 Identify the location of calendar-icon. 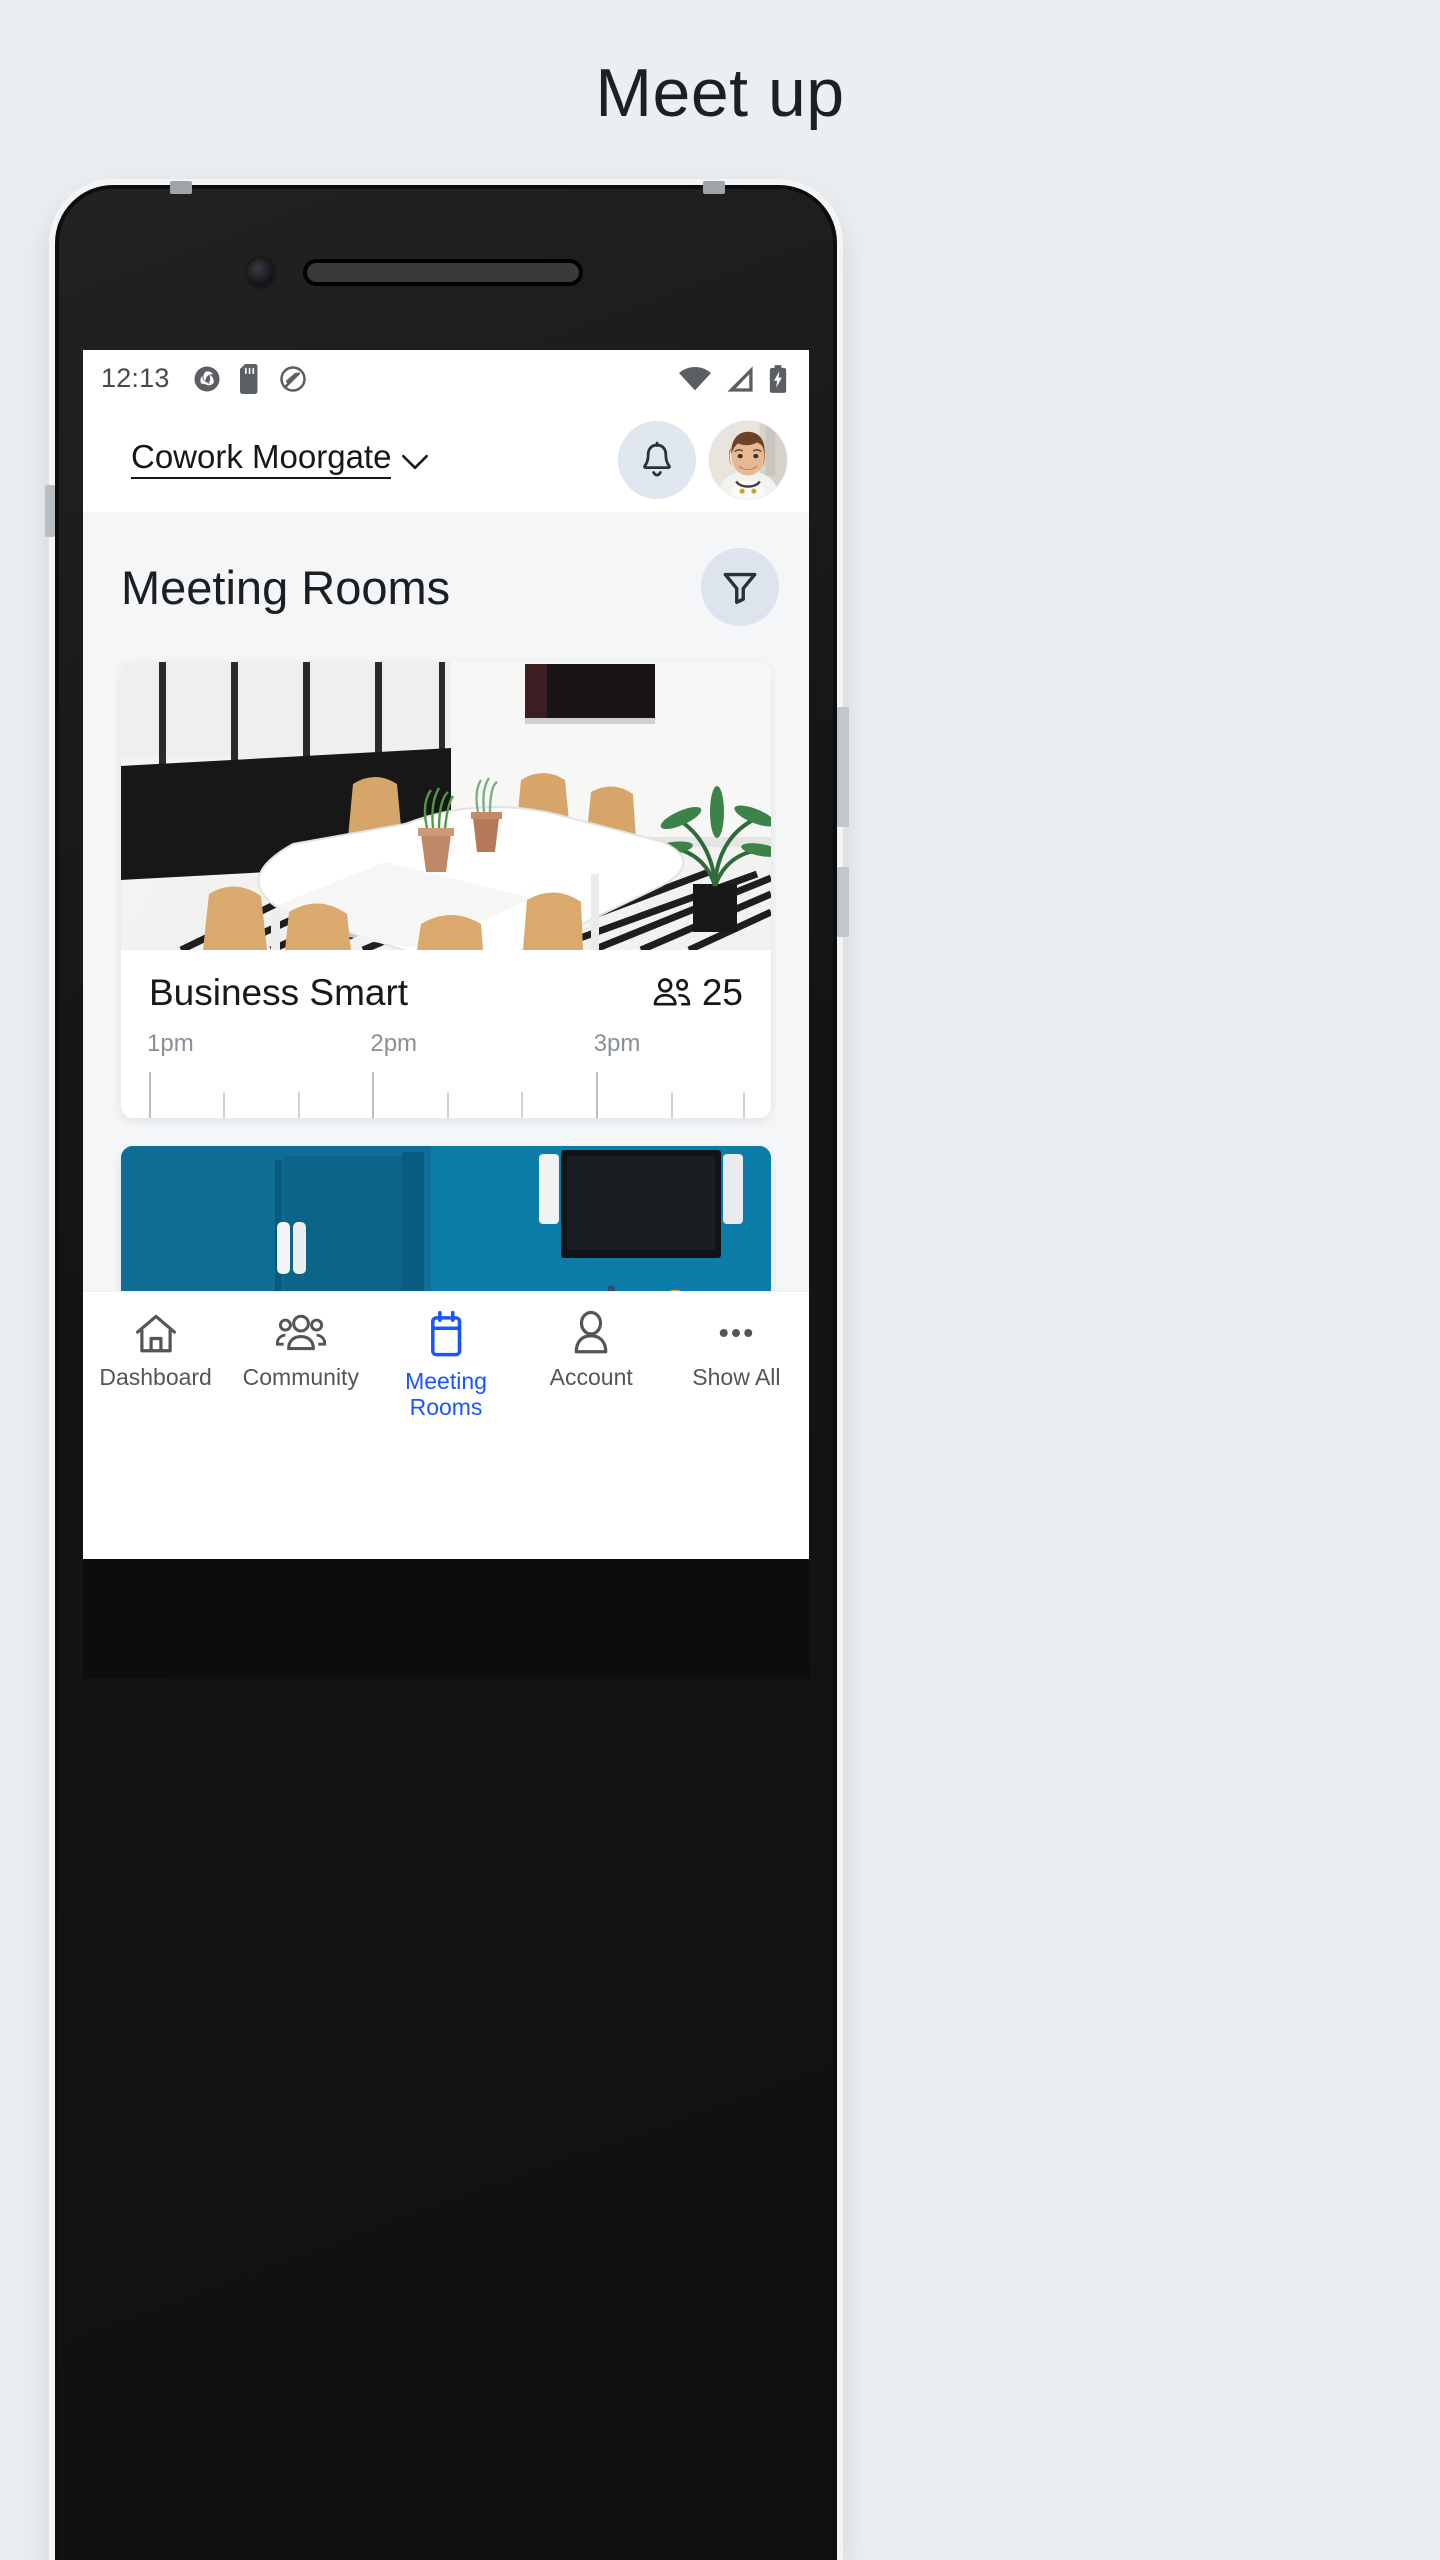
(446, 1333).